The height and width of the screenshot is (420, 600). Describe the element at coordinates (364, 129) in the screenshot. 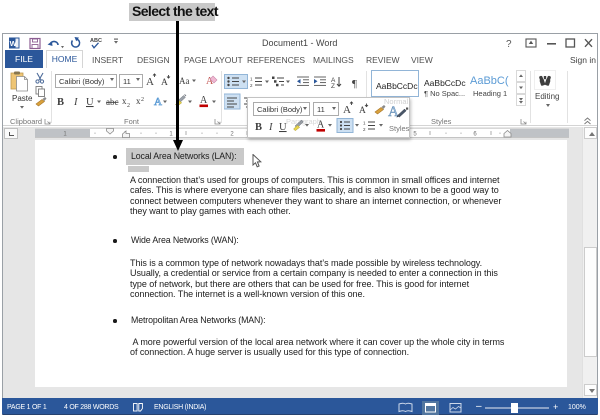

I see `svg-text: 2` at that location.